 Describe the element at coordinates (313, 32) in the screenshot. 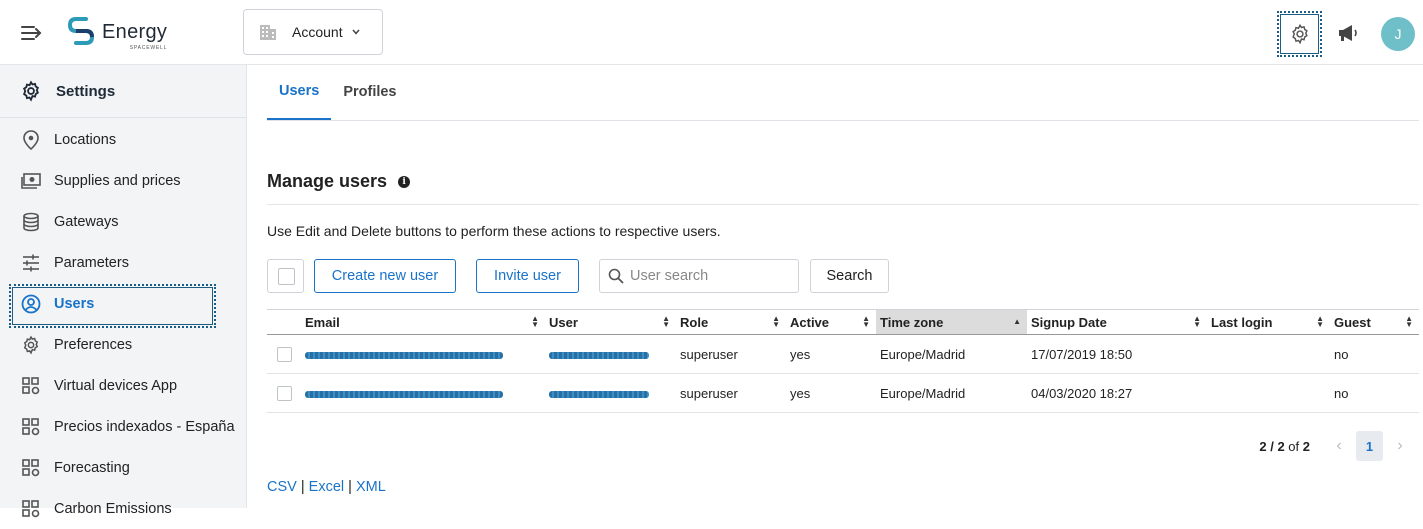

I see `account-selector: Account` at that location.